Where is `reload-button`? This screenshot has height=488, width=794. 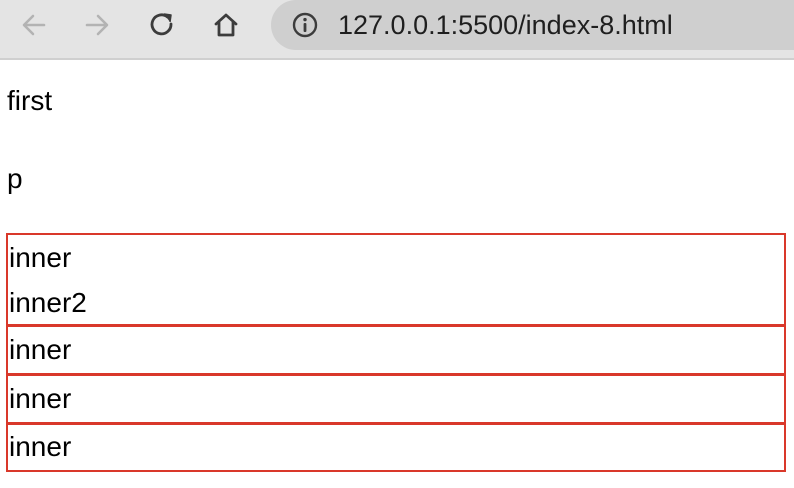
reload-button is located at coordinates (162, 25).